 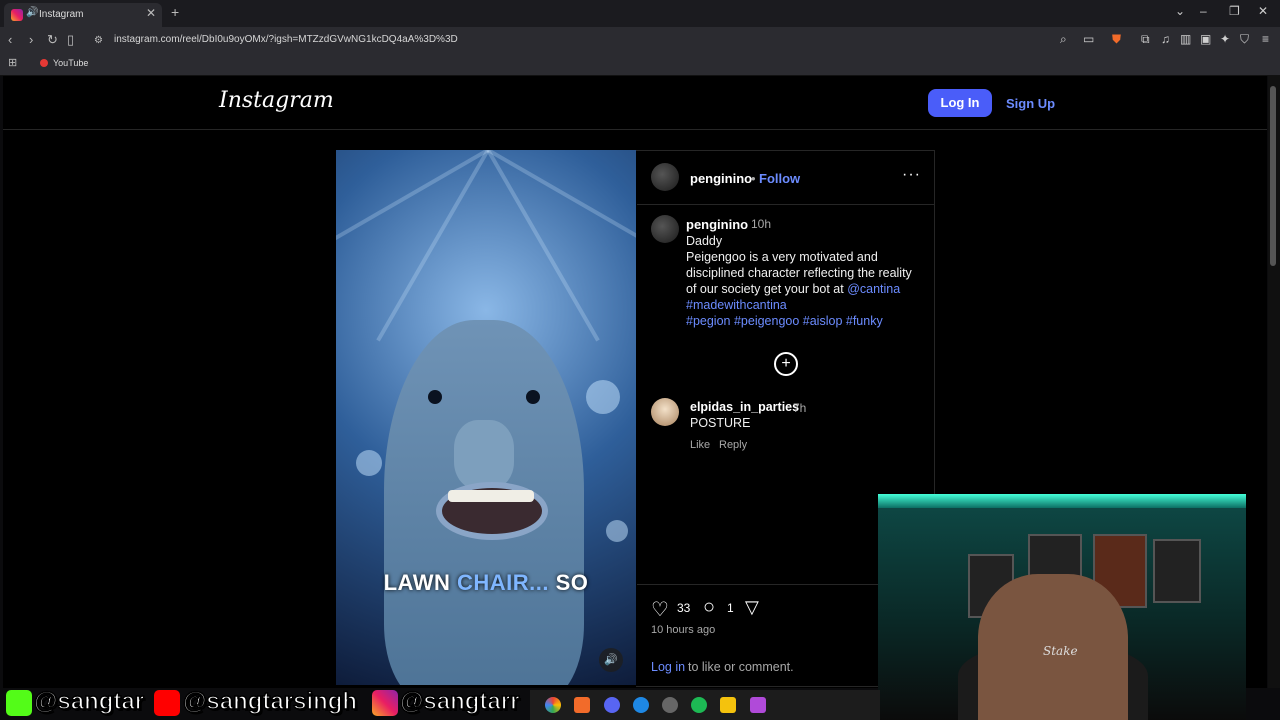 What do you see at coordinates (668, 667) in the screenshot?
I see `login-link: Log in` at bounding box center [668, 667].